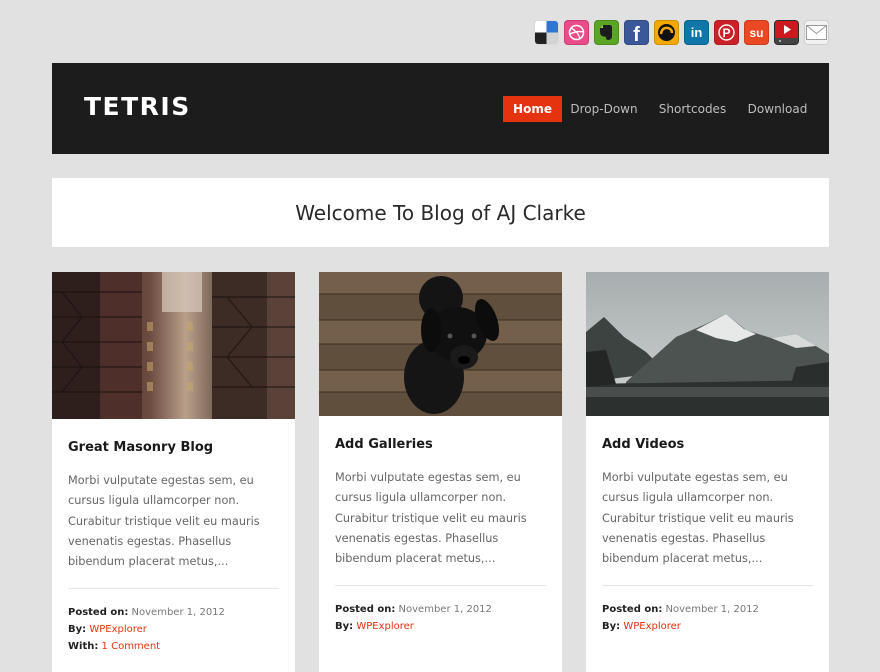 Image resolution: width=880 pixels, height=672 pixels. I want to click on linkedin-icon: in, so click(696, 32).